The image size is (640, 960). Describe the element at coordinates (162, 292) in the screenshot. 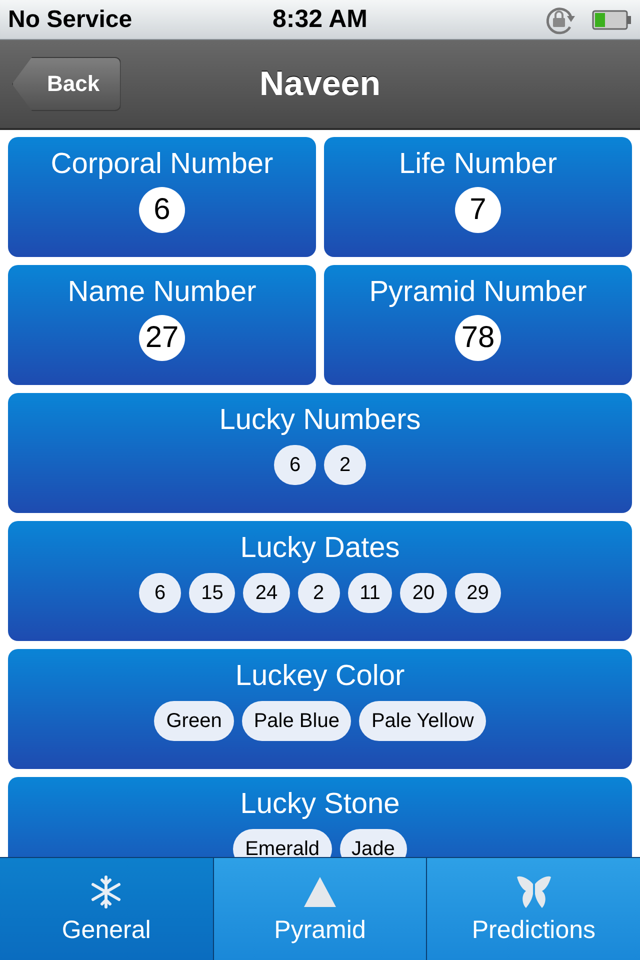

I see `card-title: Name Number` at that location.